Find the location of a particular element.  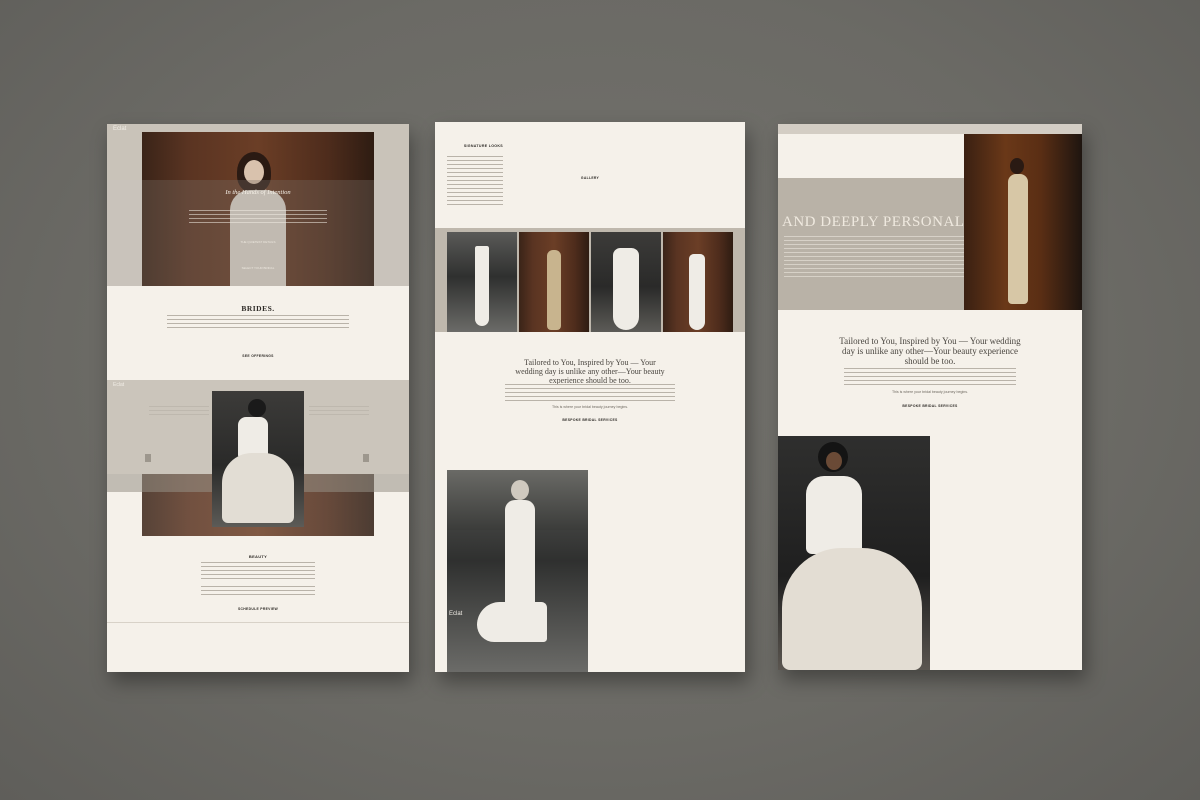

model-head is located at coordinates (520, 490).